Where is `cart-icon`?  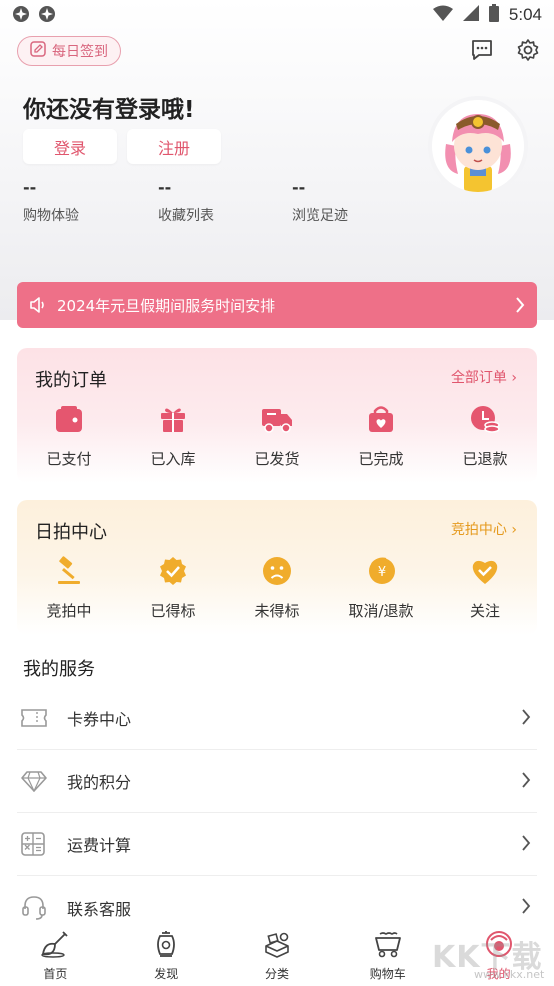
cart-icon is located at coordinates (388, 946).